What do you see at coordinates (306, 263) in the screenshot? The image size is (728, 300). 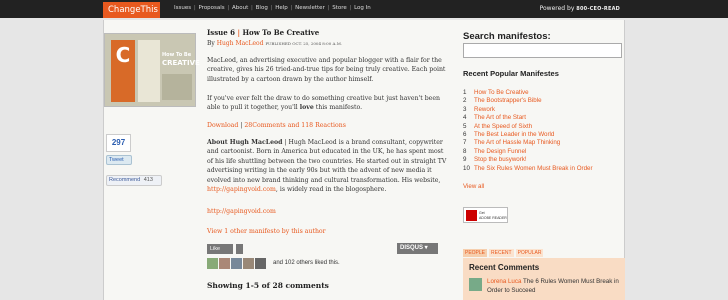 I see `liked-count: and 102 others liked this.` at bounding box center [306, 263].